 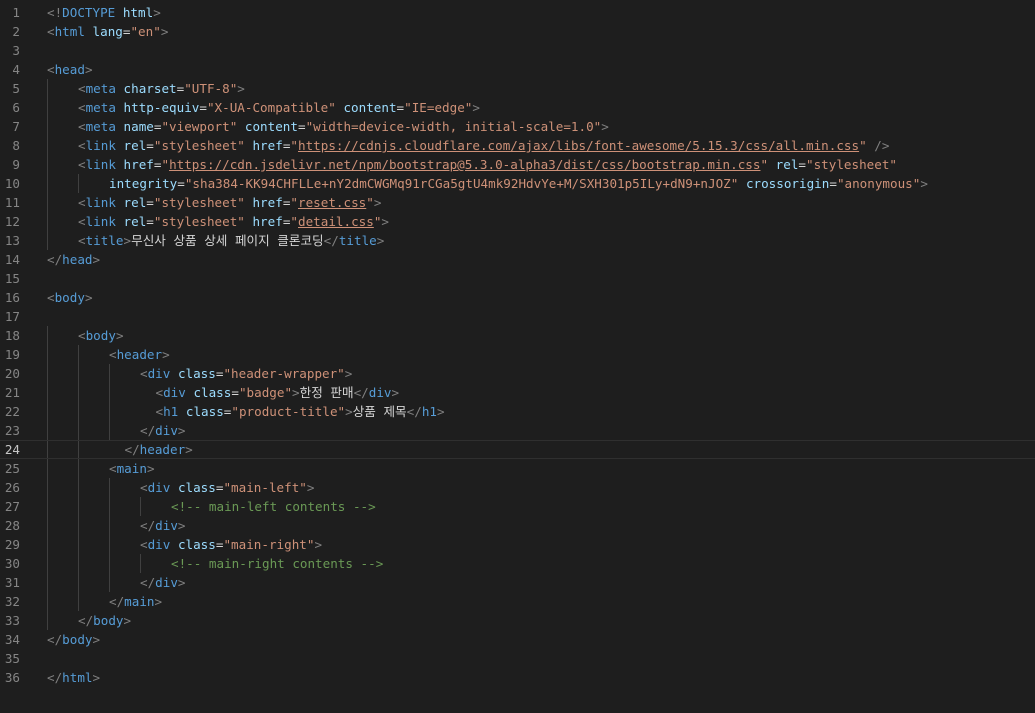 What do you see at coordinates (100, 202) in the screenshot?
I see `code-token: link` at bounding box center [100, 202].